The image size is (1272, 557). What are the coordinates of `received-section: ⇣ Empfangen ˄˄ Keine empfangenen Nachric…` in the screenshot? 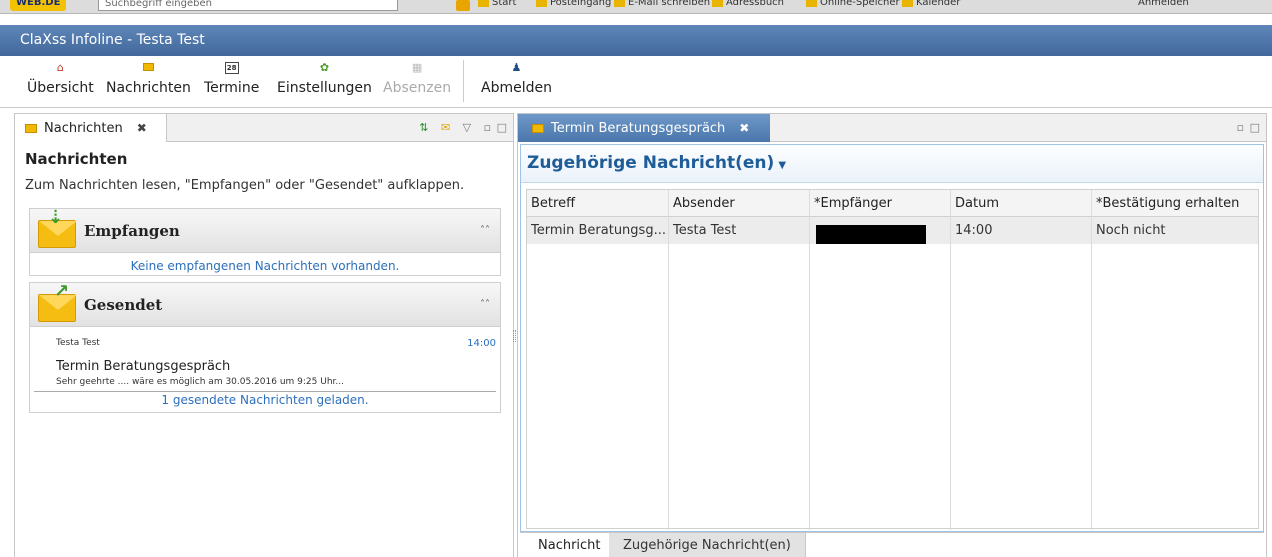 It's located at (265, 242).